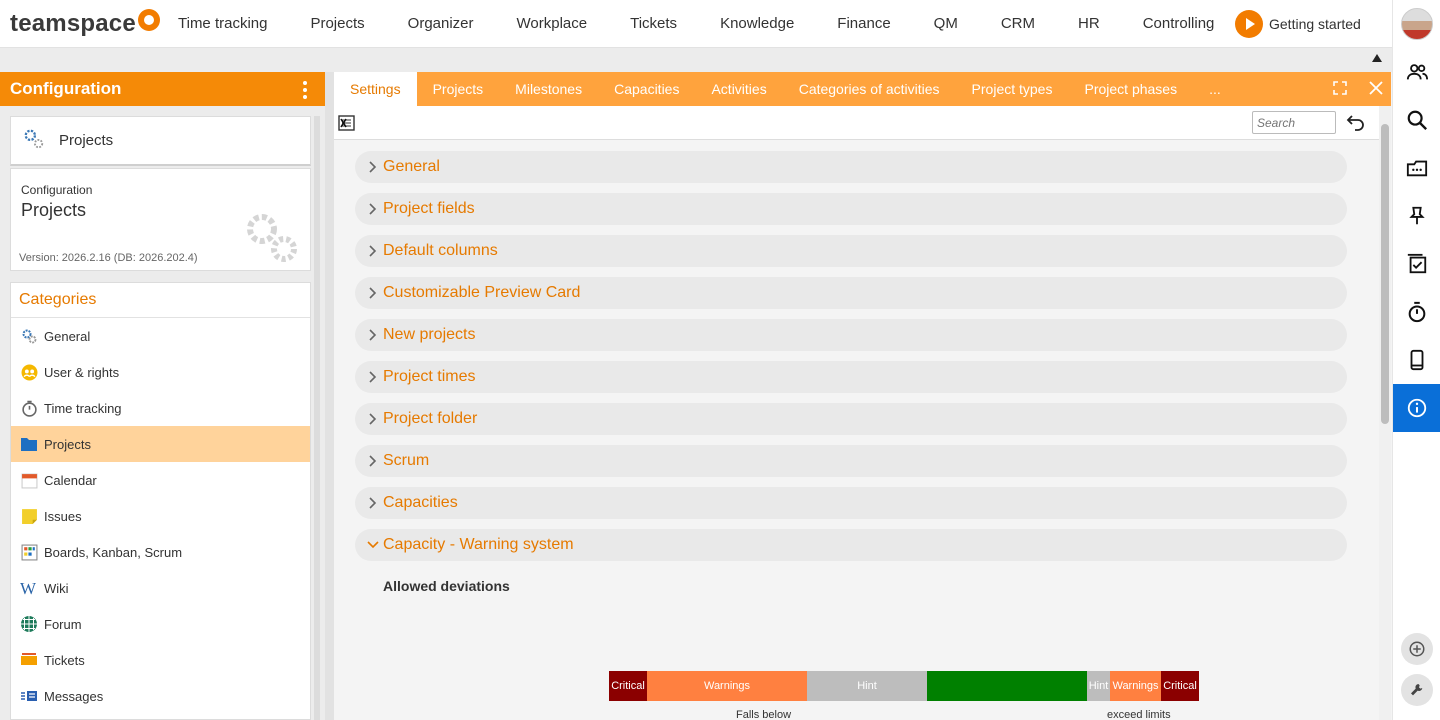  Describe the element at coordinates (441, 23) in the screenshot. I see `nav-item: Organizer` at that location.